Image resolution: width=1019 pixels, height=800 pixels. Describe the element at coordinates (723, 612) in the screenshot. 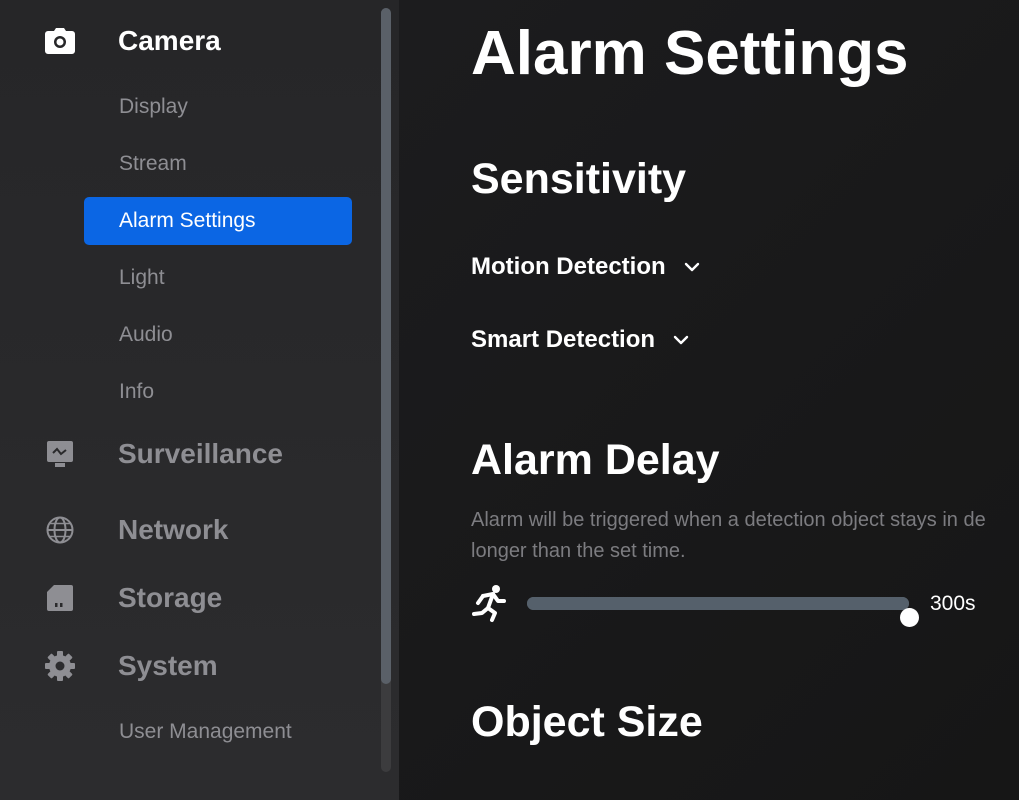

I see `alarm-delay-slider` at that location.